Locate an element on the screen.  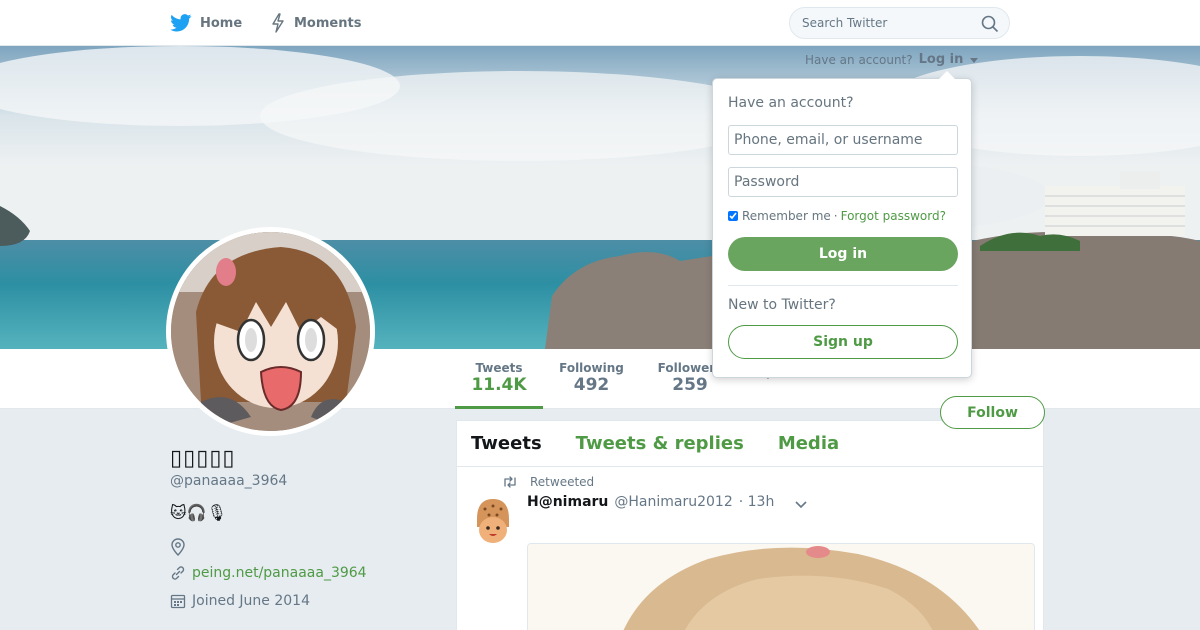
search-icon is located at coordinates (990, 24).